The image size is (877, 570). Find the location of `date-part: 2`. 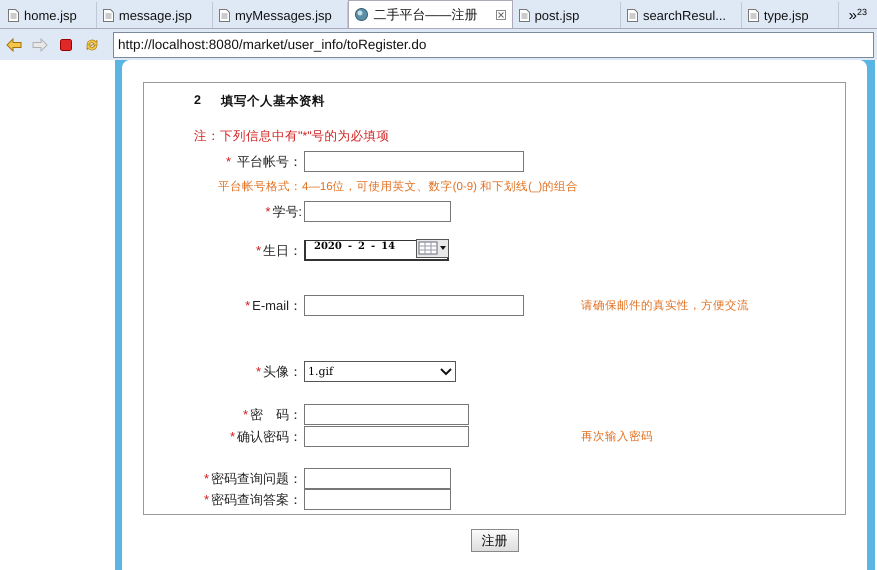

date-part: 2 is located at coordinates (361, 247).